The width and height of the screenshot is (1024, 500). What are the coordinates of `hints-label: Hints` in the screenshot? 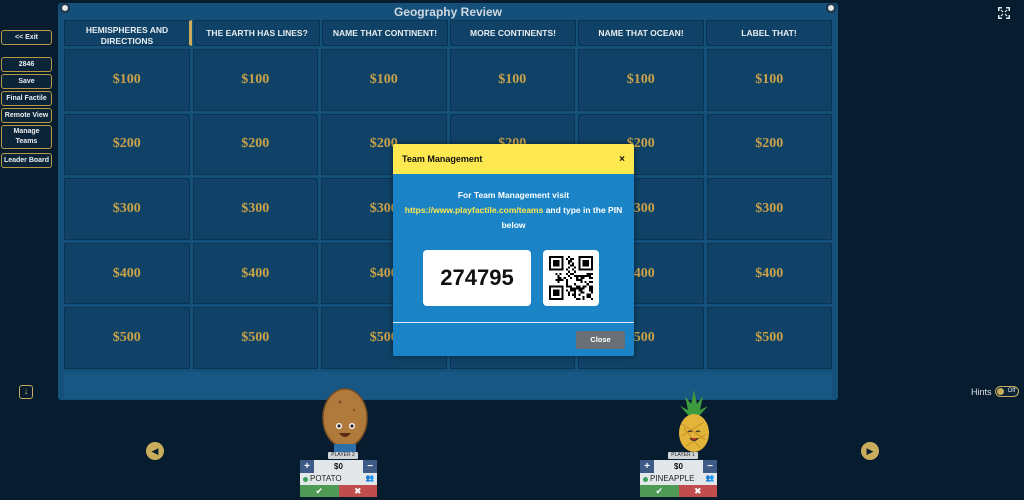 It's located at (981, 391).